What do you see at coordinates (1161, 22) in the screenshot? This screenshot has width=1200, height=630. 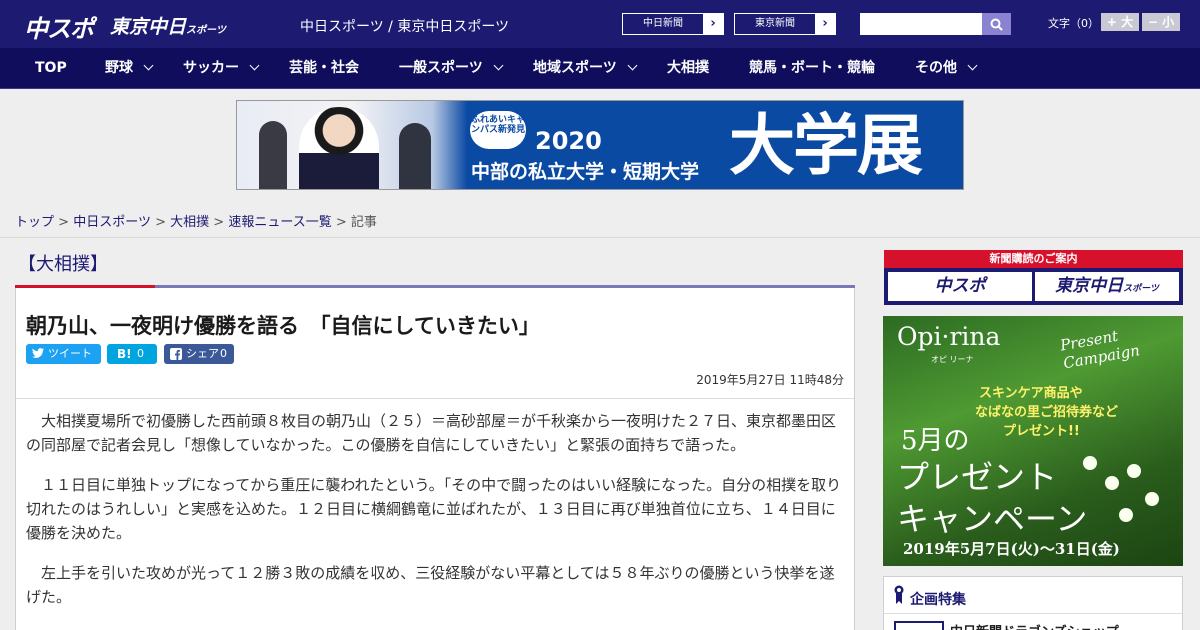 I see `font-smaller-button: − 小` at bounding box center [1161, 22].